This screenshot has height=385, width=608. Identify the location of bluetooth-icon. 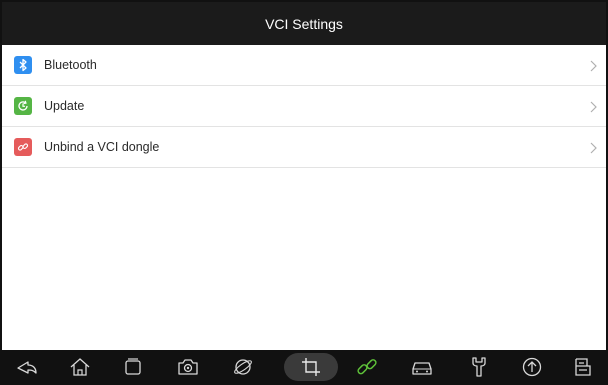
(23, 65).